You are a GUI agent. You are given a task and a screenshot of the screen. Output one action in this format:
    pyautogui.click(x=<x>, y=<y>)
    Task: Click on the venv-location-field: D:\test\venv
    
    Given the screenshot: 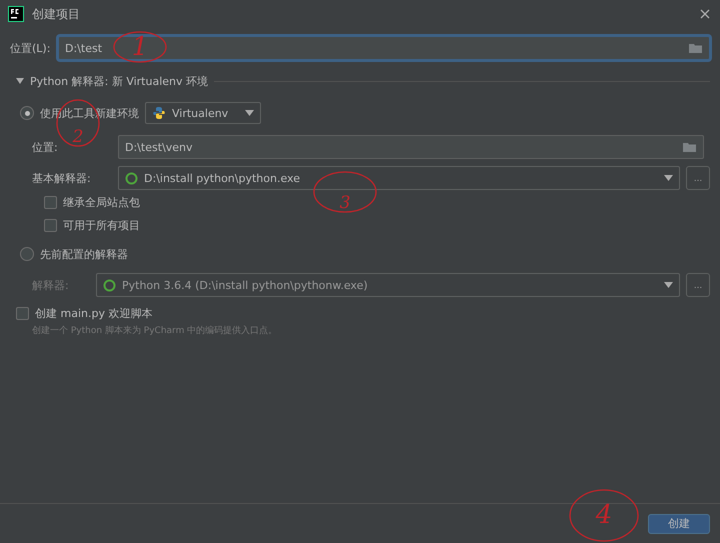 What is the action you would take?
    pyautogui.click(x=411, y=147)
    